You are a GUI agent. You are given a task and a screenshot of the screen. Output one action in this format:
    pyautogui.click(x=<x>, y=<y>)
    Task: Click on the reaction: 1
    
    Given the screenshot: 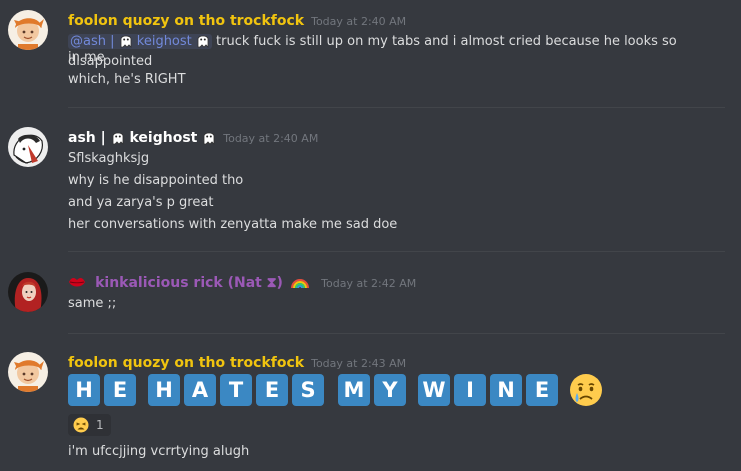 What is the action you would take?
    pyautogui.click(x=89, y=425)
    